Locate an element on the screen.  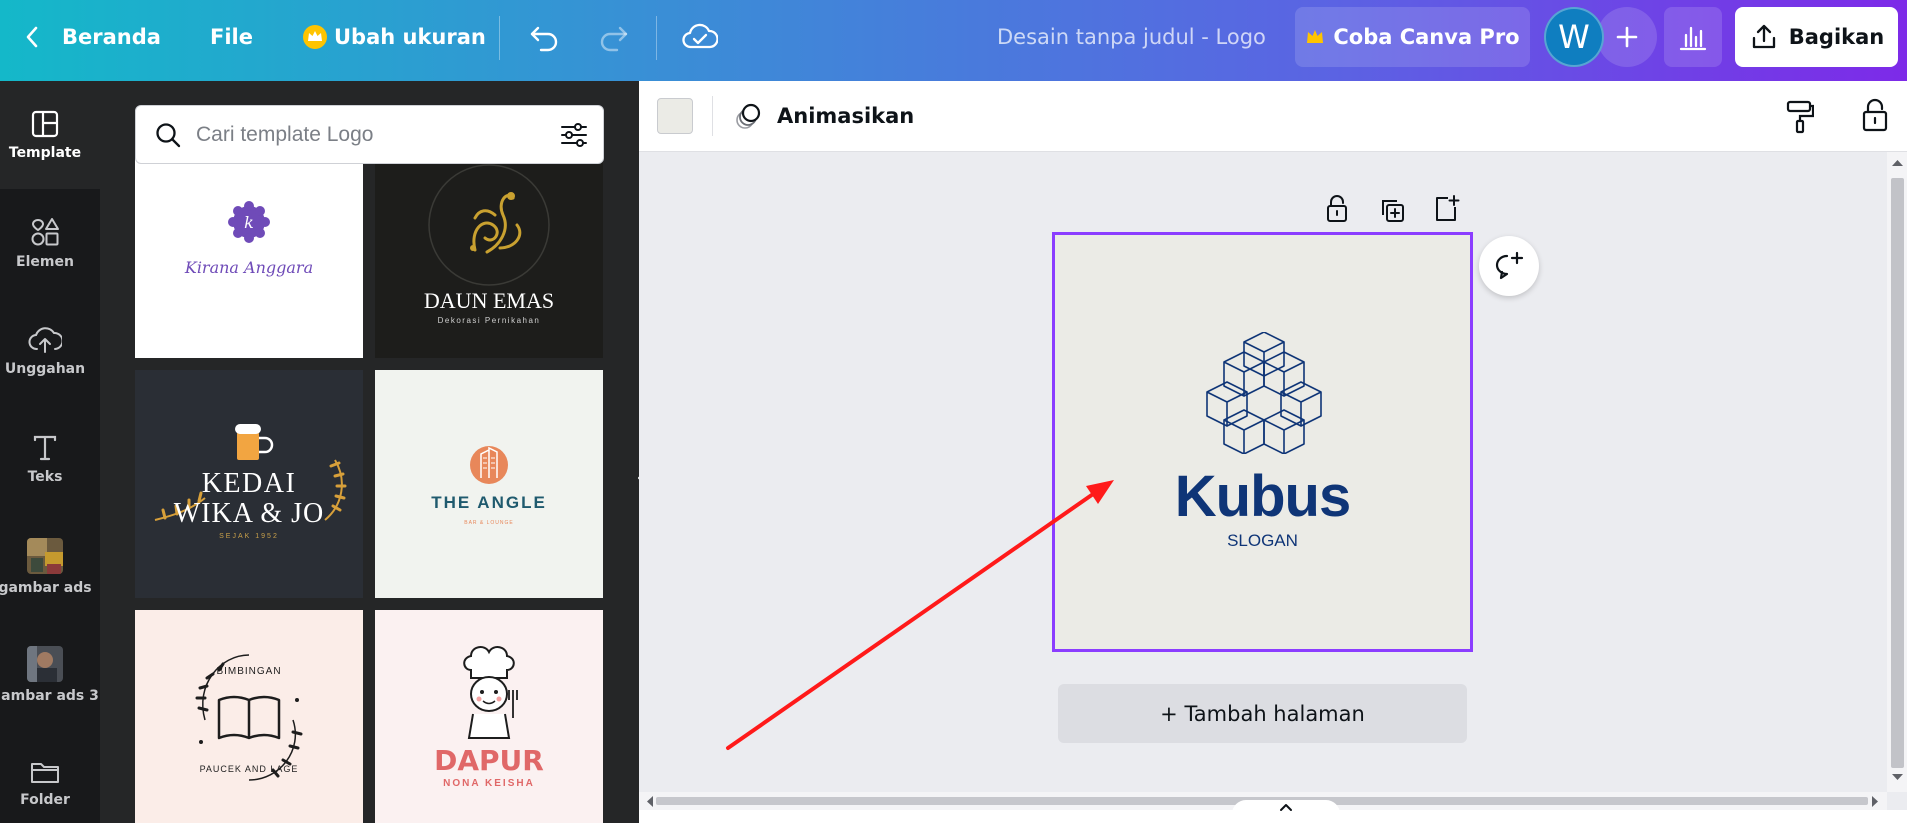
bar-chart-icon is located at coordinates (1693, 38).